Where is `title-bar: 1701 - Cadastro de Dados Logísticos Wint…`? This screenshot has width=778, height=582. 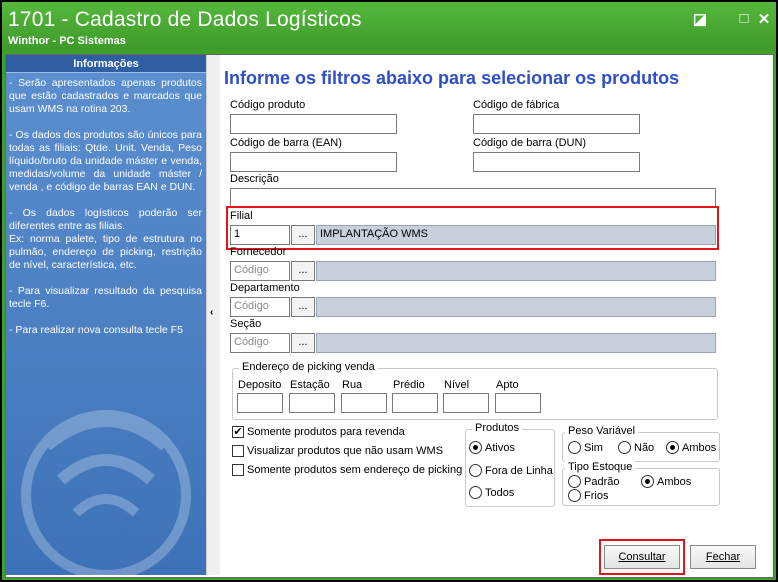 title-bar: 1701 - Cadastro de Dados Logísticos Wint… is located at coordinates (389, 26).